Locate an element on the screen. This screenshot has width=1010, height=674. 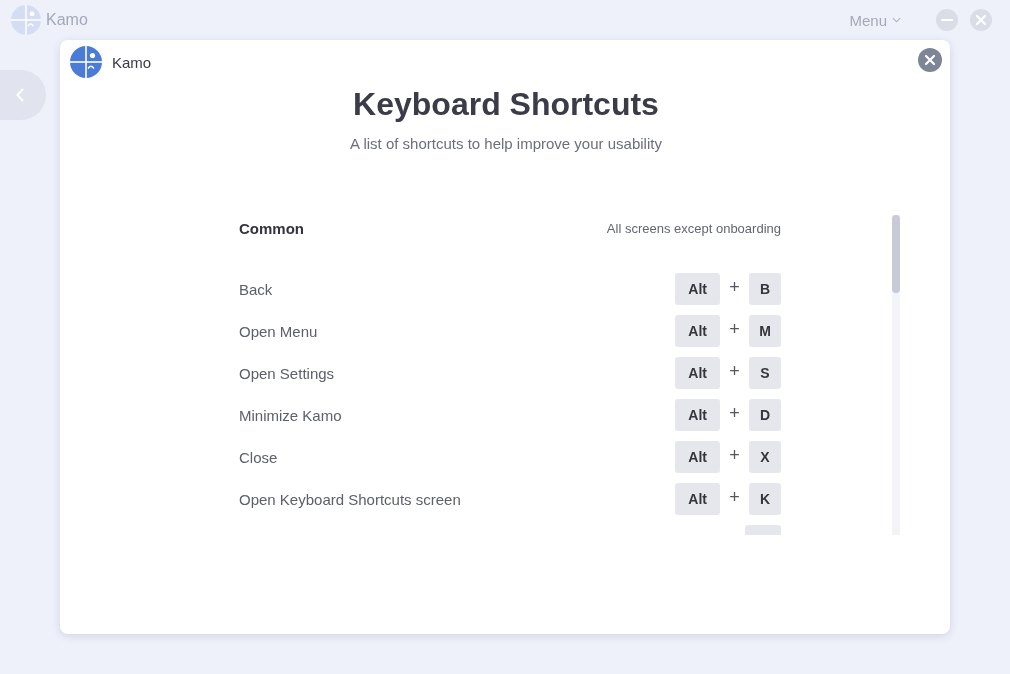
back-button is located at coordinates (23, 95).